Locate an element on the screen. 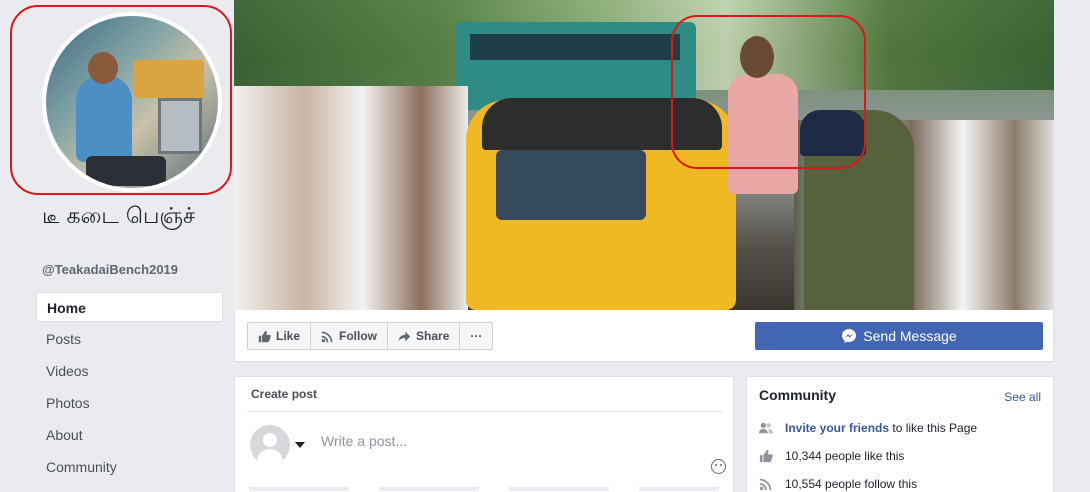  photo-person is located at coordinates (104, 119).